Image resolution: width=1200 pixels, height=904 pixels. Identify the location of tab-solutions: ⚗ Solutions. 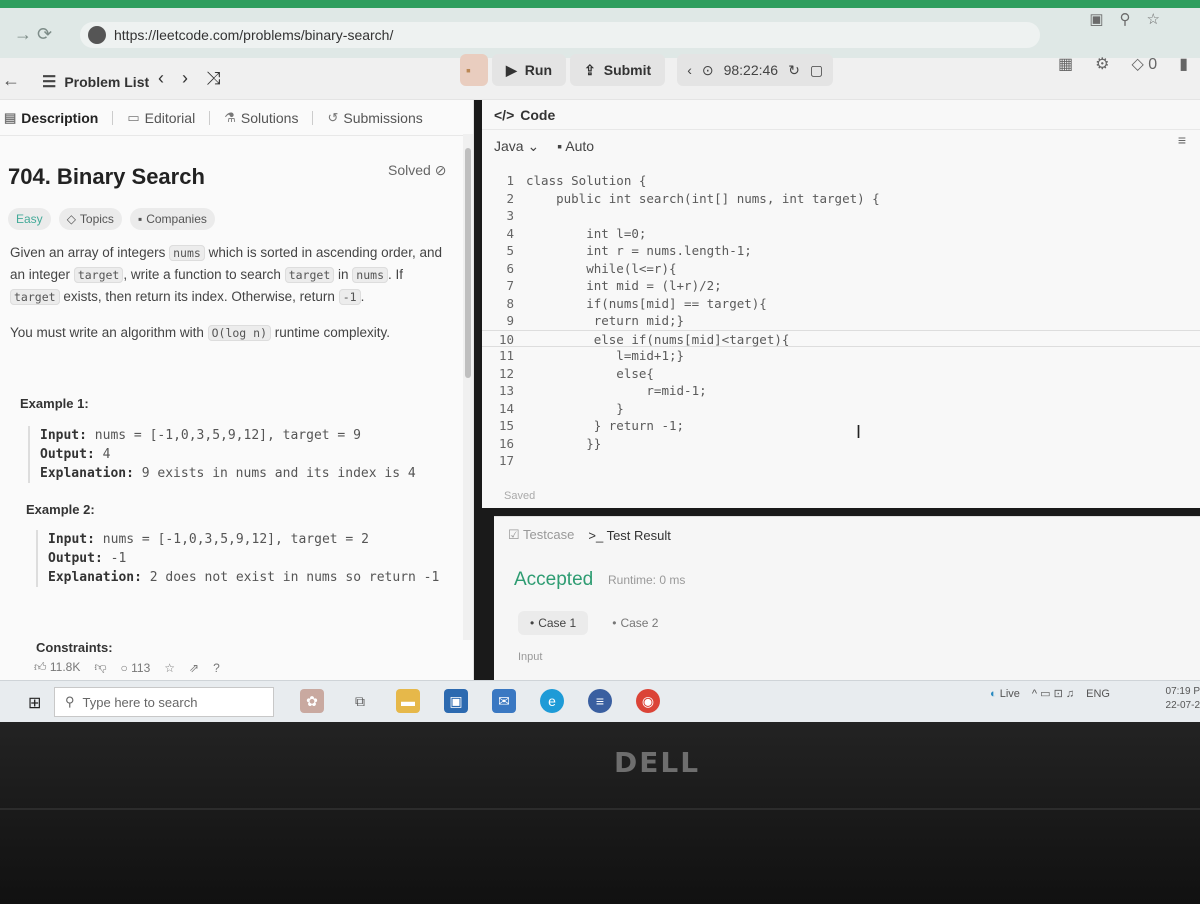
(261, 118).